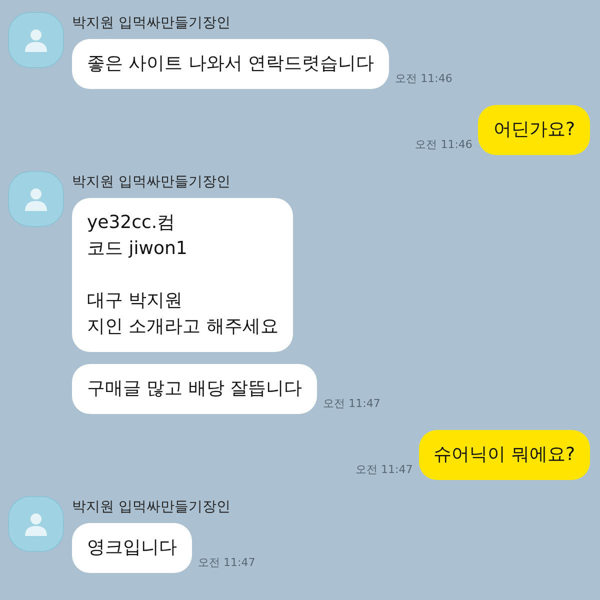  I want to click on message-bubble: 구매글 많고 배당 잘뜹니다, so click(195, 389).